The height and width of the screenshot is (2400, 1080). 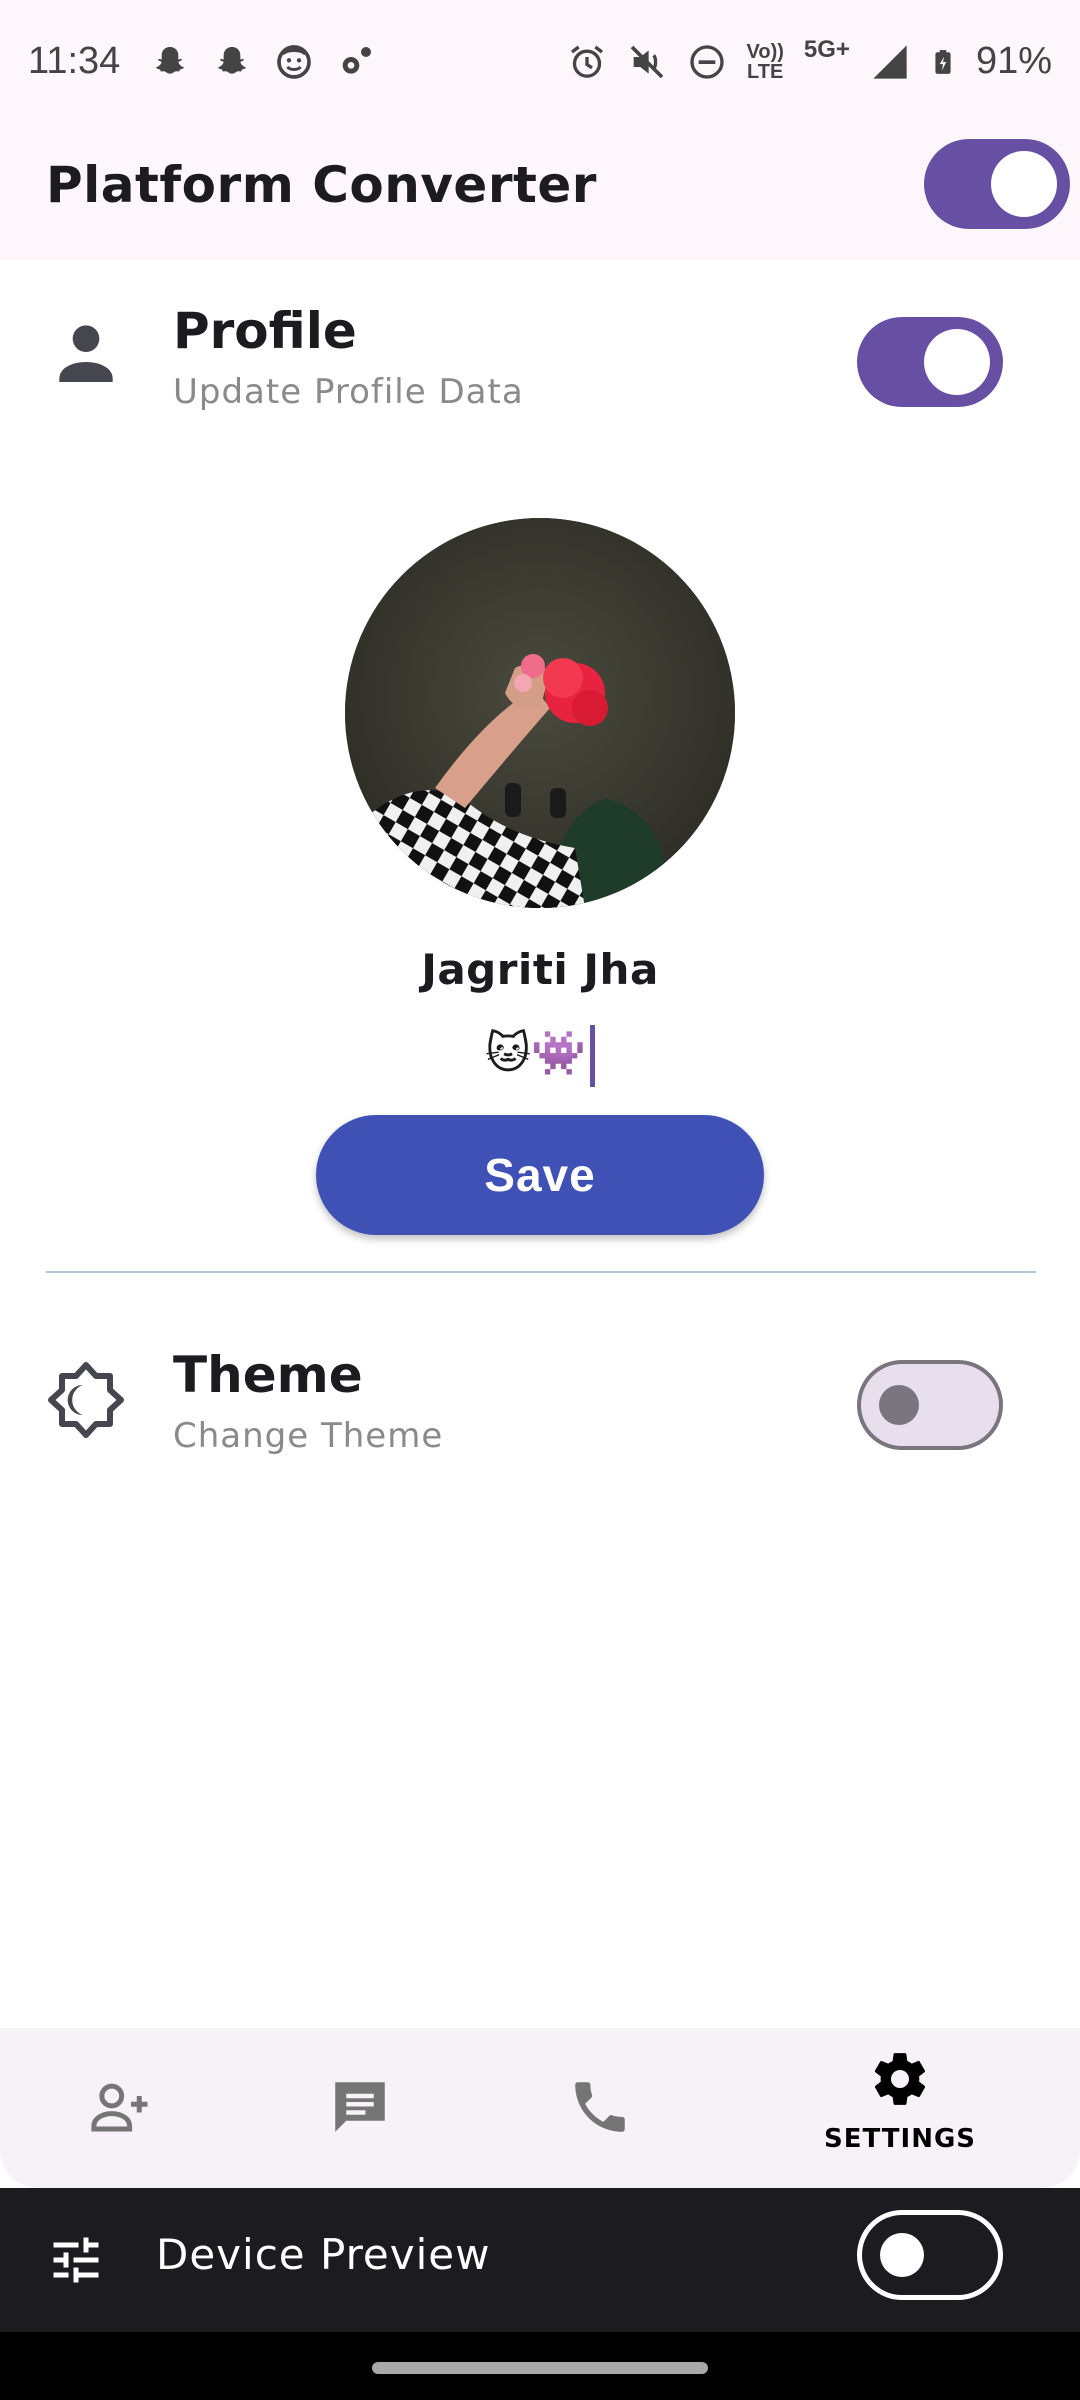 I want to click on device-preview-bar: Device Preview, so click(x=540, y=2260).